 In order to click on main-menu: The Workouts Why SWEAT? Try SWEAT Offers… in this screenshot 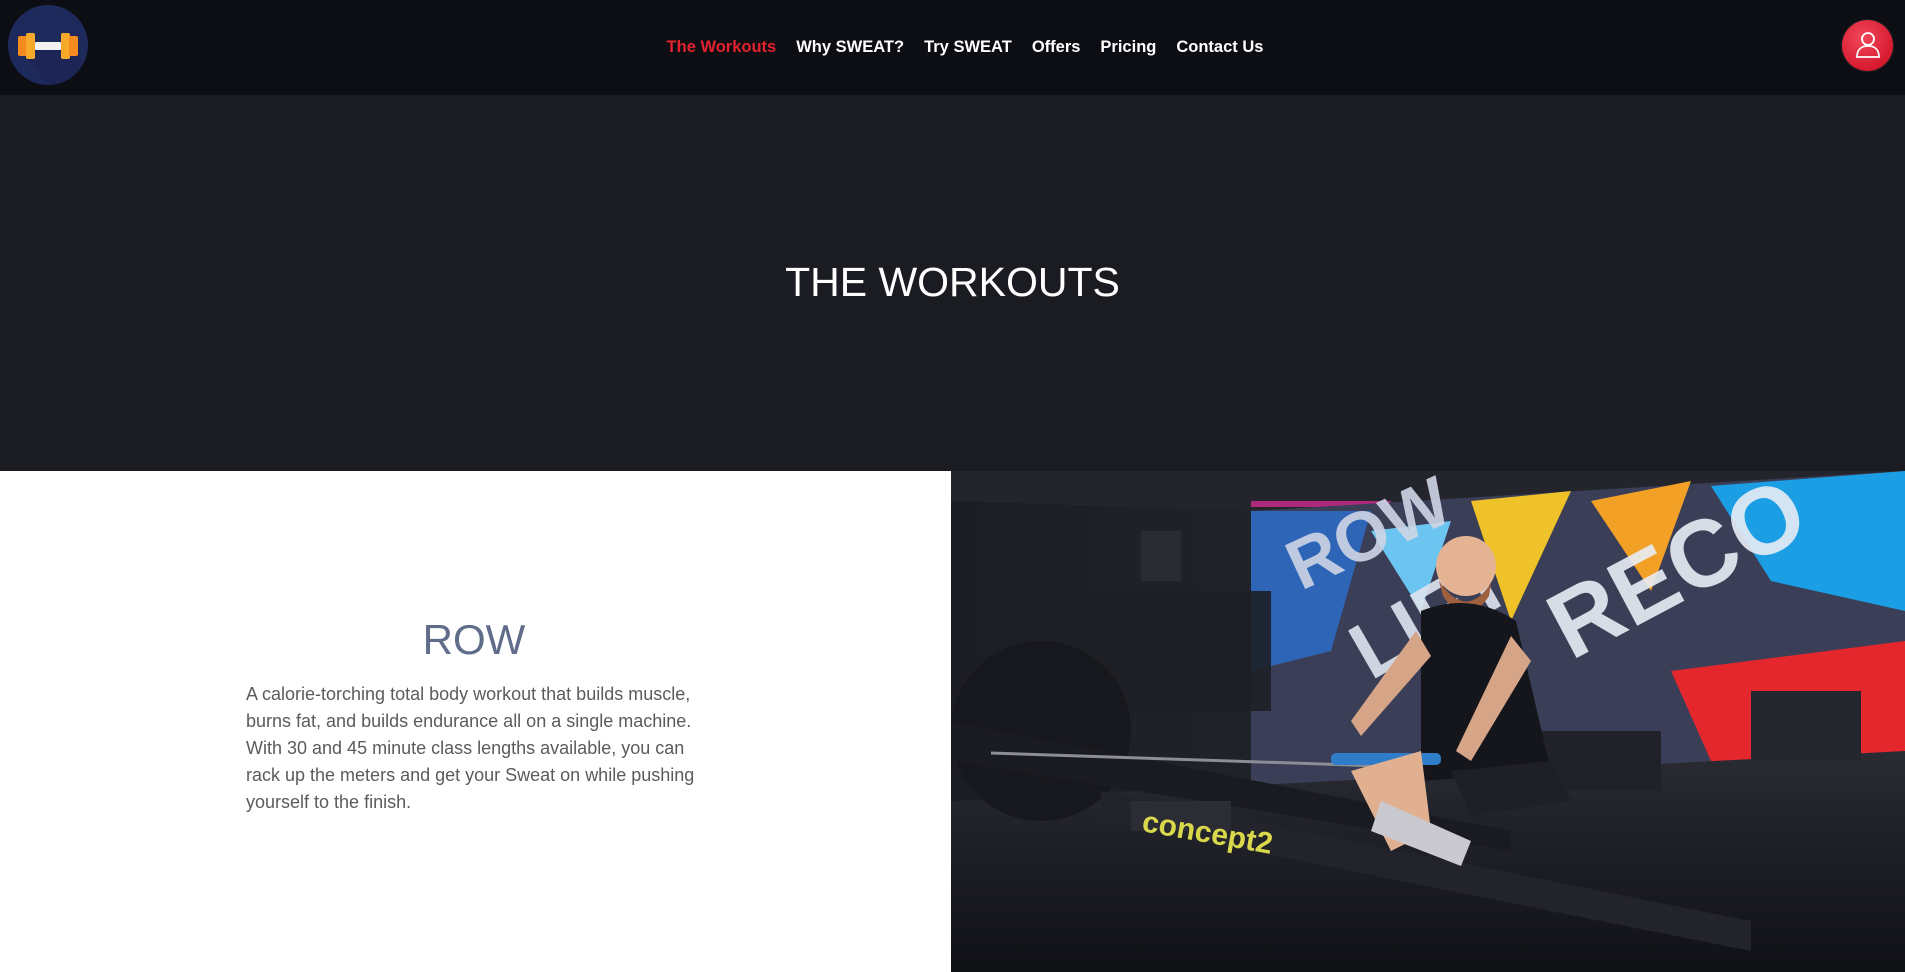, I will do `click(952, 47)`.